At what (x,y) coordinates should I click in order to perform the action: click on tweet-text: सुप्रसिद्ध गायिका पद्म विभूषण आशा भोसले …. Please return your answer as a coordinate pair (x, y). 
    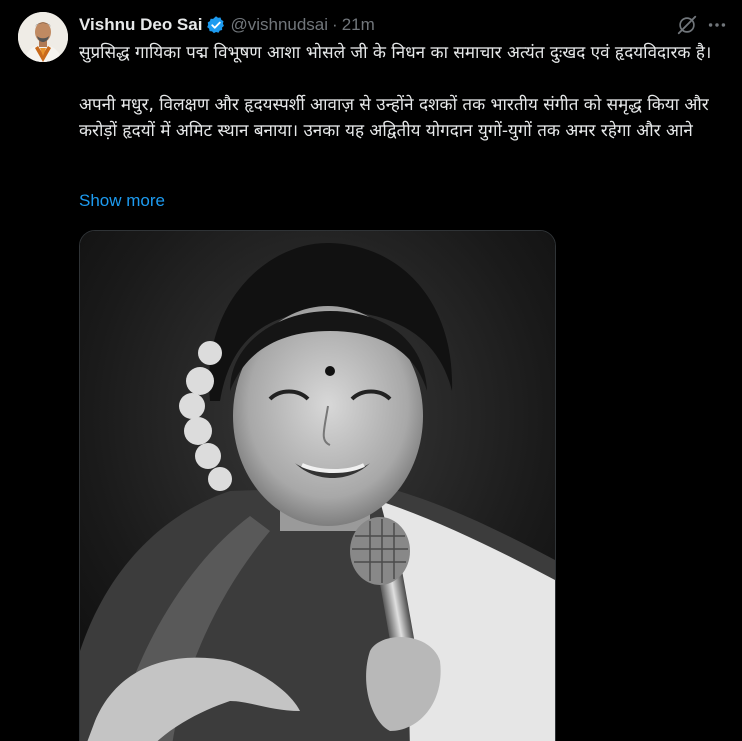
    Looking at the image, I should click on (404, 92).